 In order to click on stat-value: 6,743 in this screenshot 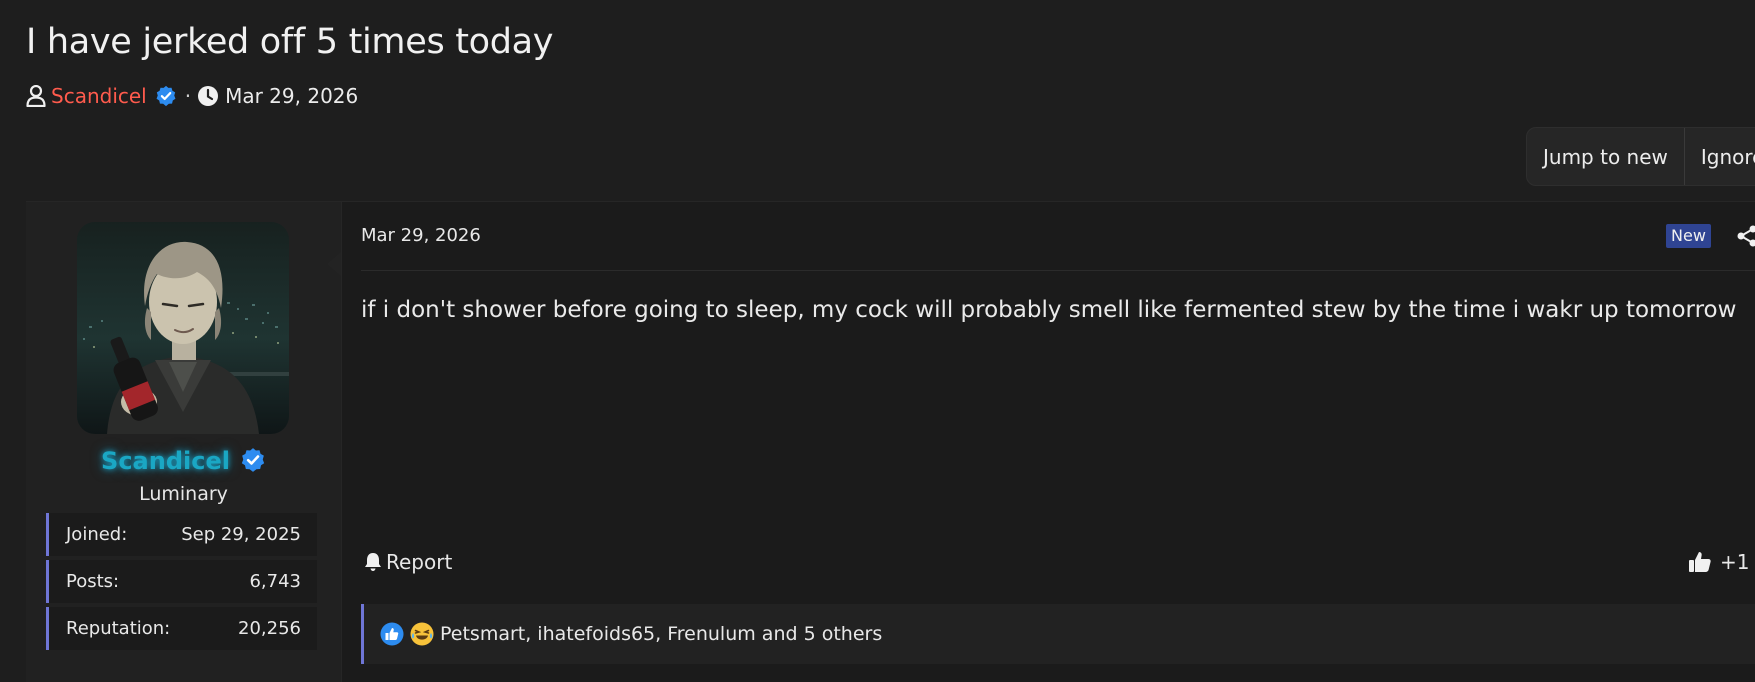, I will do `click(275, 581)`.